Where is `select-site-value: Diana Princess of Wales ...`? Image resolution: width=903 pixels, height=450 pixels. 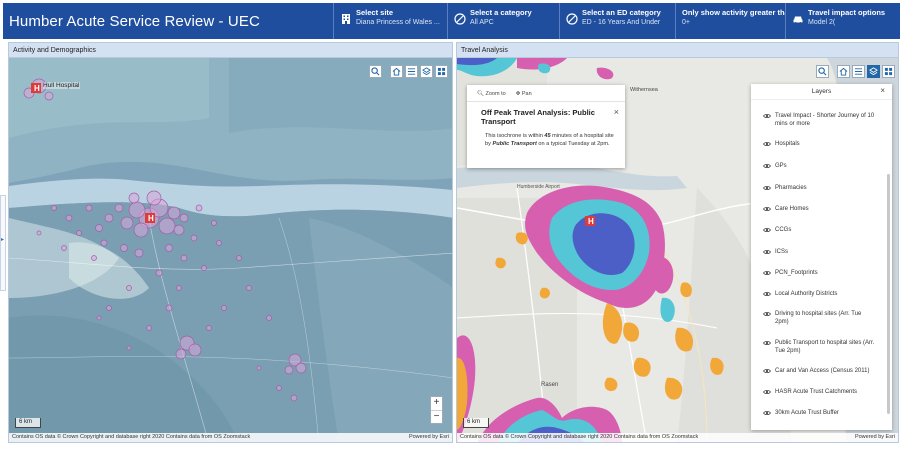
select-site-value: Diana Princess of Wales ... is located at coordinates (398, 22).